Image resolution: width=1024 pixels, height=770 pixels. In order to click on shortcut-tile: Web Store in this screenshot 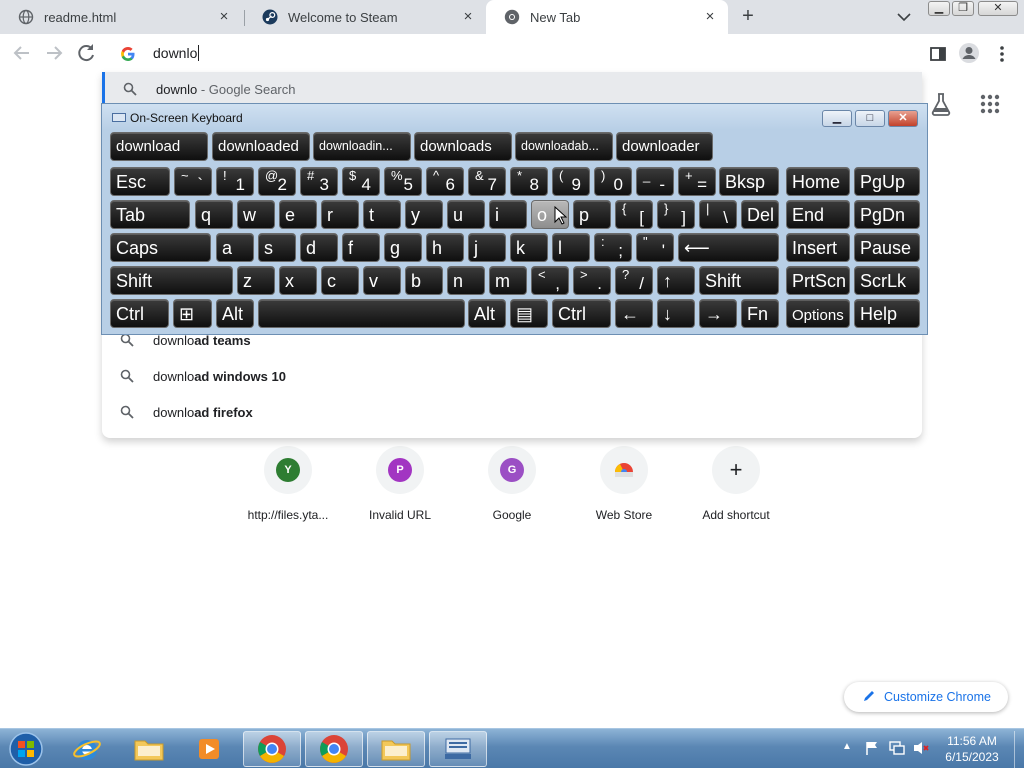, I will do `click(624, 484)`.